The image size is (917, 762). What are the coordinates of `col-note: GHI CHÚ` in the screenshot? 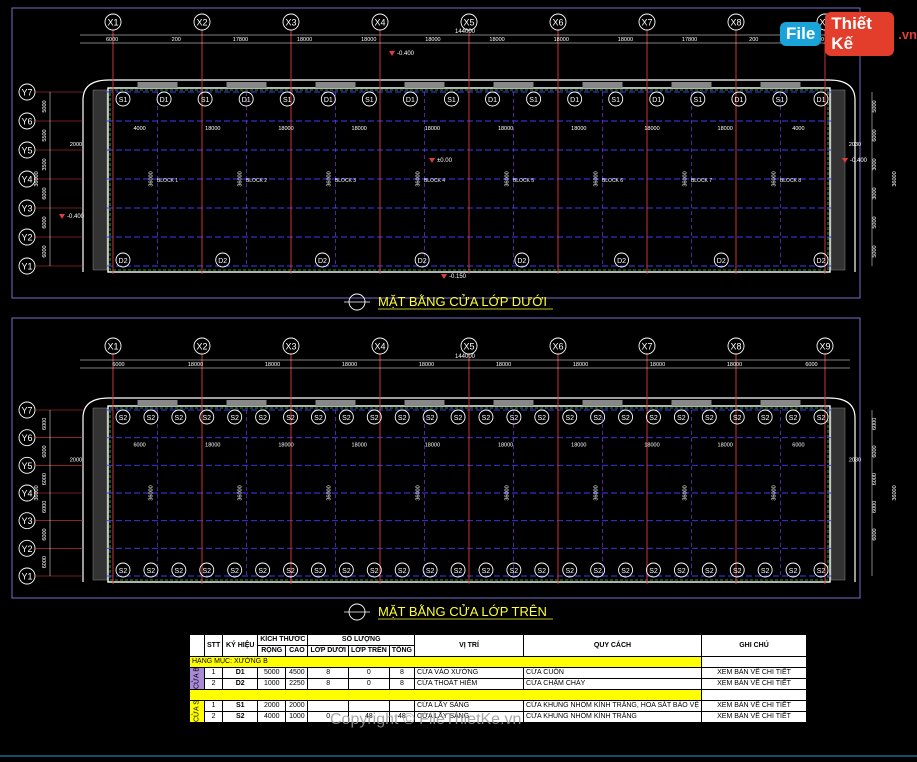 It's located at (754, 645).